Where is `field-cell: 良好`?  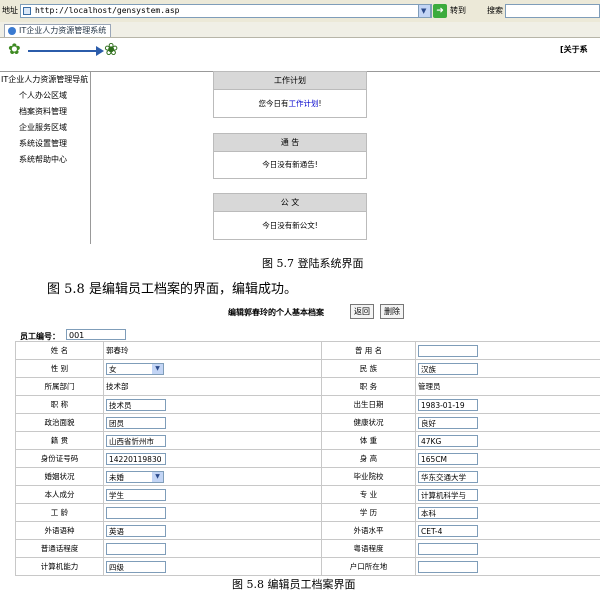 field-cell: 良好 is located at coordinates (507, 422).